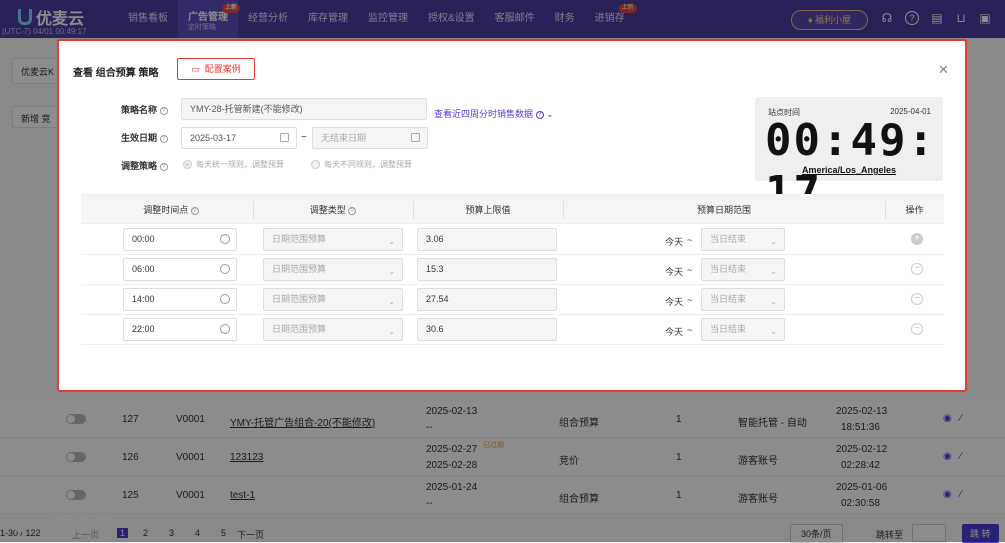 This screenshot has width=1005, height=543. What do you see at coordinates (143, 269) in the screenshot?
I see `time-value: 06:00` at bounding box center [143, 269].